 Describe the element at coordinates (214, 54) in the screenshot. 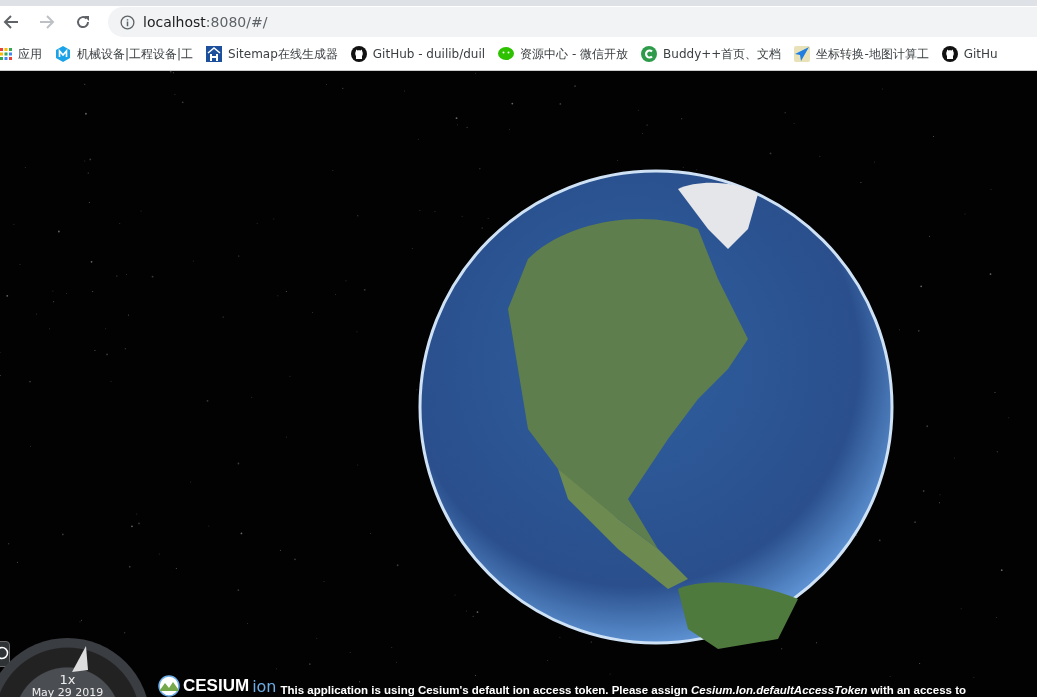

I see `house-letter-icon` at that location.